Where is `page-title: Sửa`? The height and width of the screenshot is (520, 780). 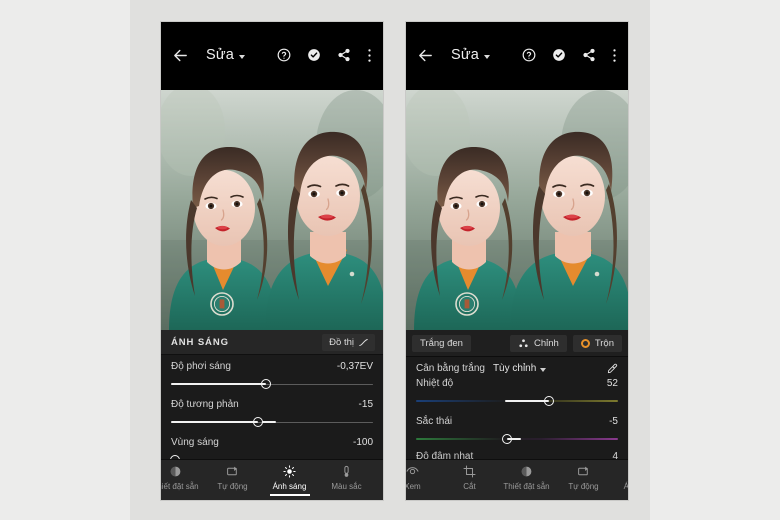
page-title: Sửa is located at coordinates (465, 55).